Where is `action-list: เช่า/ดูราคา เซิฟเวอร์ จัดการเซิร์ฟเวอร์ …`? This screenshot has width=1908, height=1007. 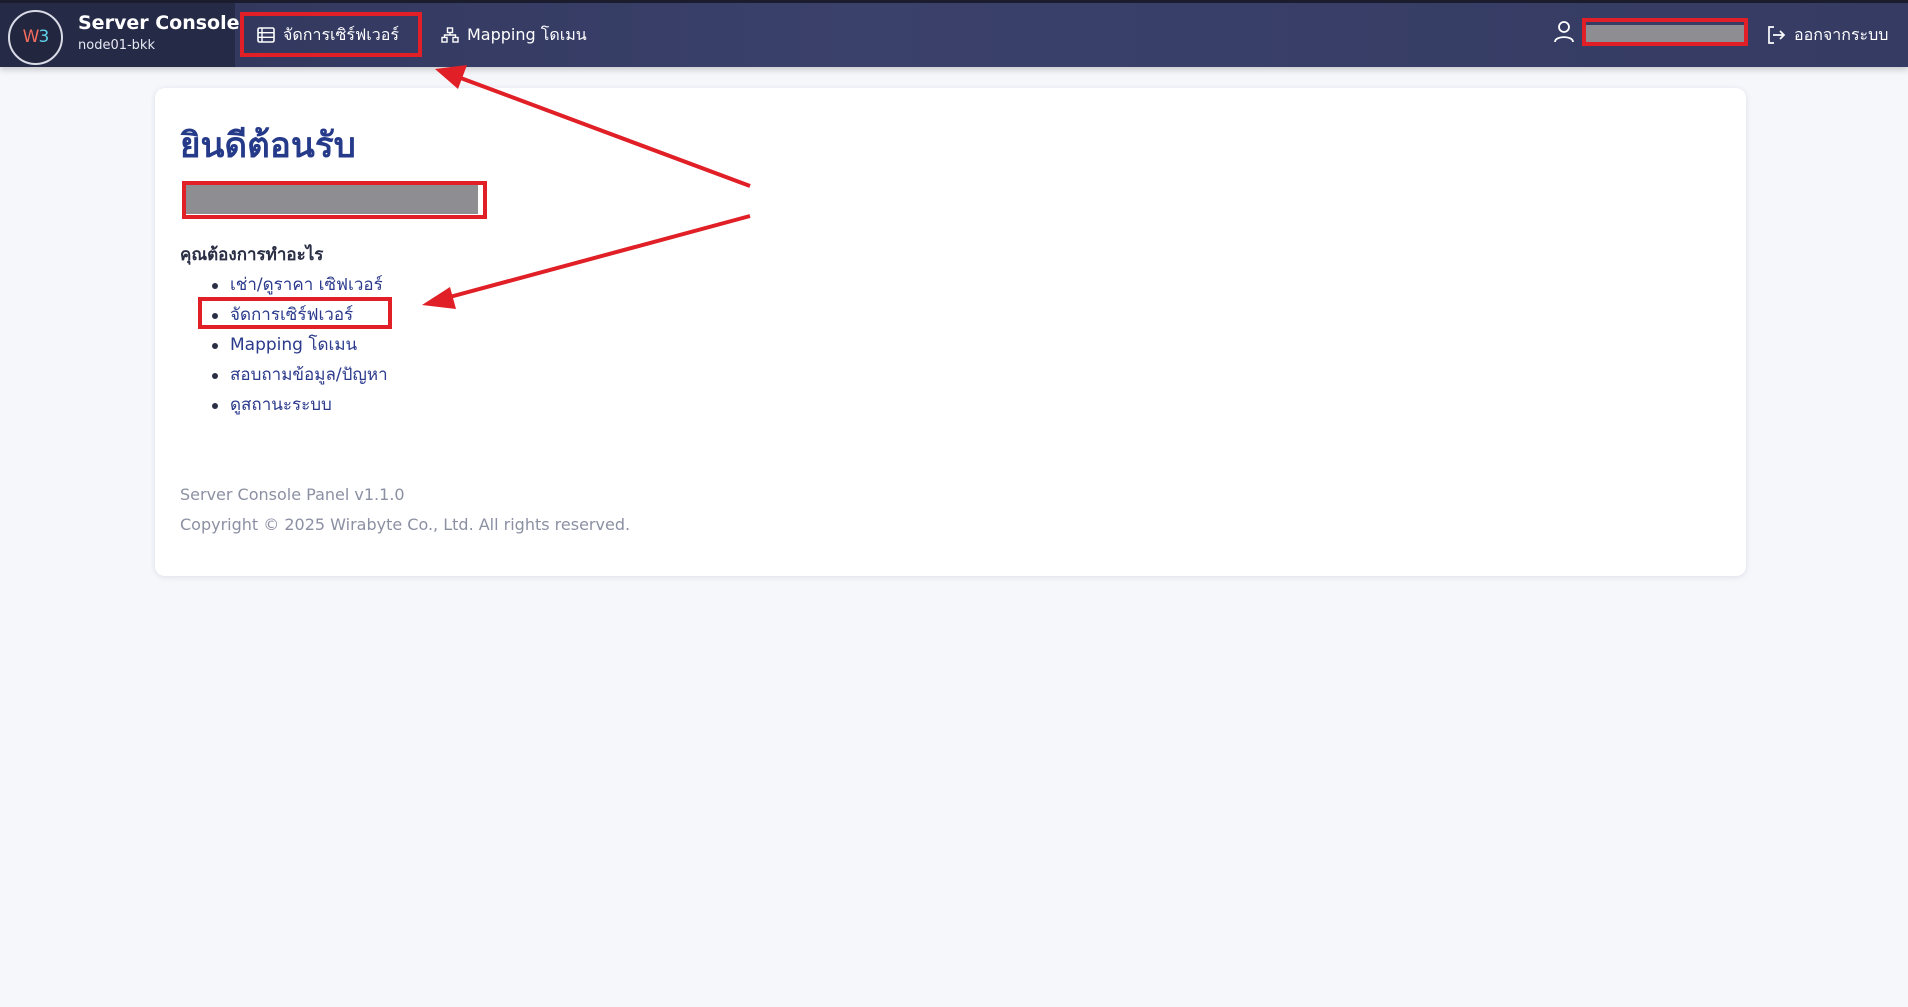 action-list: เช่า/ดูราคา เซิฟเวอร์ จัดการเซิร์ฟเวอร์ … is located at coordinates (284, 345).